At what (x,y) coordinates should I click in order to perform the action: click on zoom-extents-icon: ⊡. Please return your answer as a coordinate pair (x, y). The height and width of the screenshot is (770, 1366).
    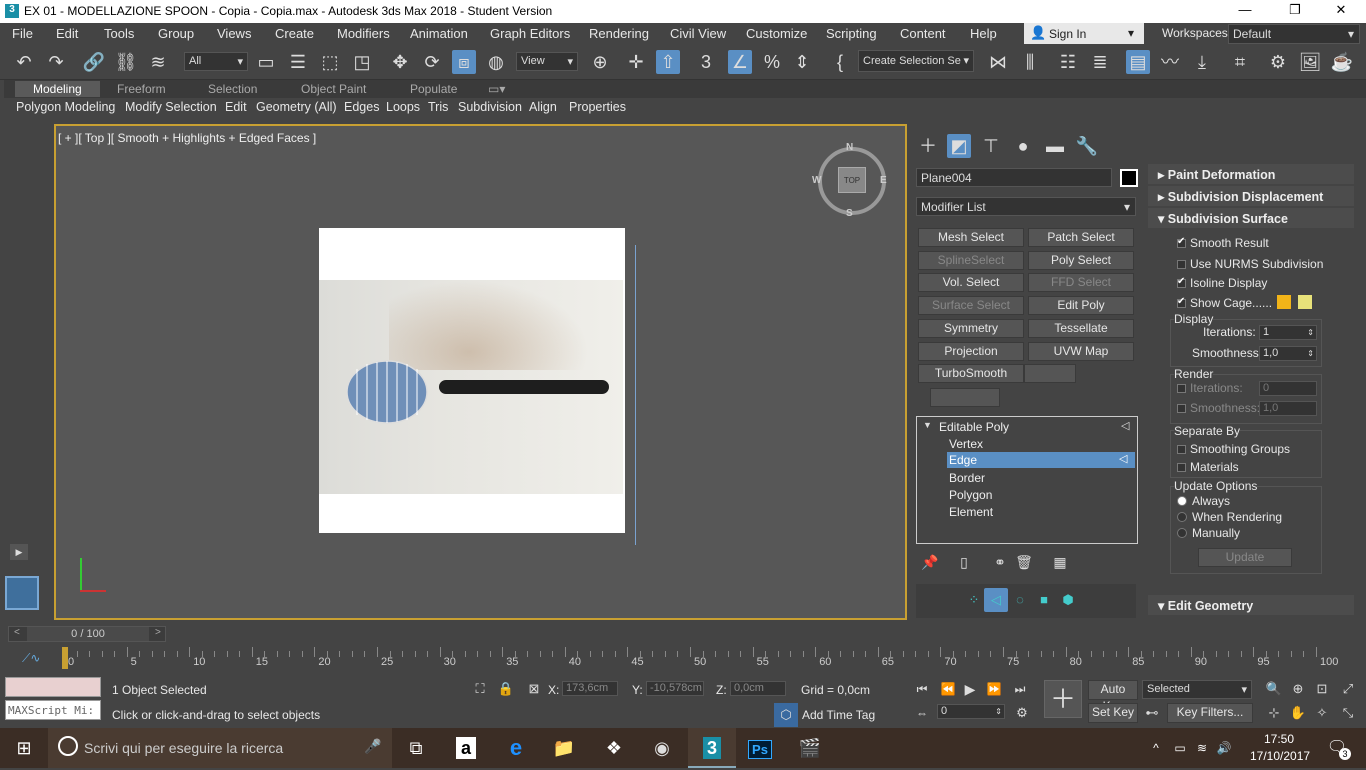
    Looking at the image, I should click on (1322, 689).